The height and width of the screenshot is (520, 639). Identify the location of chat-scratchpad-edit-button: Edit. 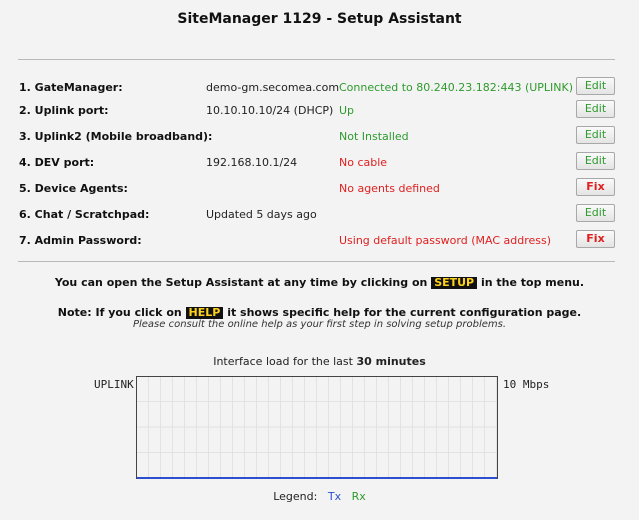
(595, 213).